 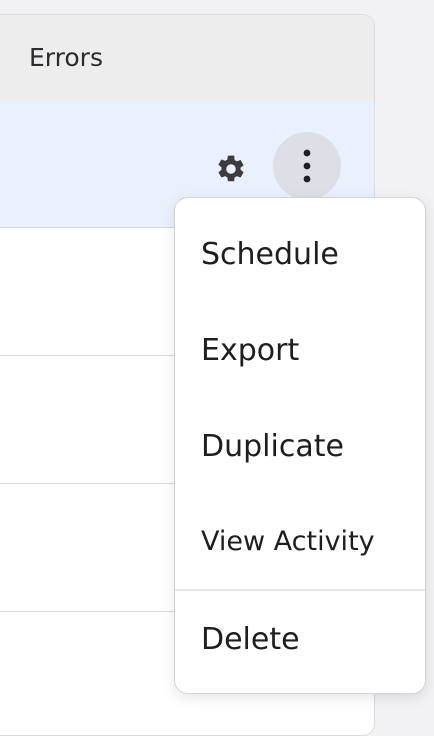 I want to click on menu-item-delete: Delete, so click(x=300, y=639).